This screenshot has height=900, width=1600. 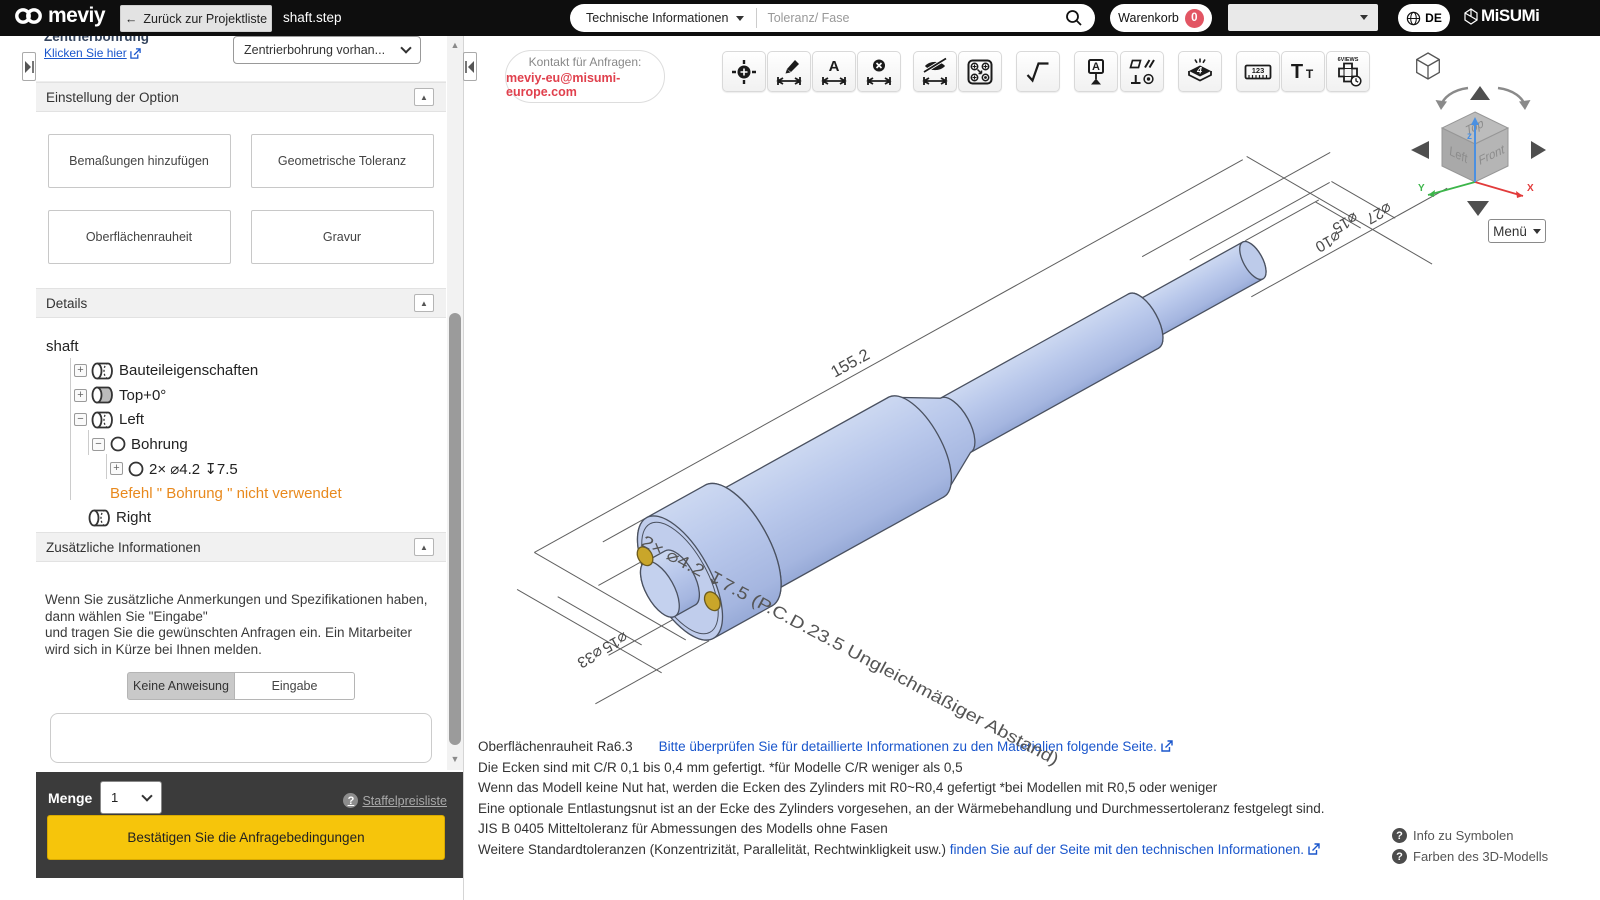 What do you see at coordinates (342, 237) in the screenshot?
I see `engraving-button: Gravur` at bounding box center [342, 237].